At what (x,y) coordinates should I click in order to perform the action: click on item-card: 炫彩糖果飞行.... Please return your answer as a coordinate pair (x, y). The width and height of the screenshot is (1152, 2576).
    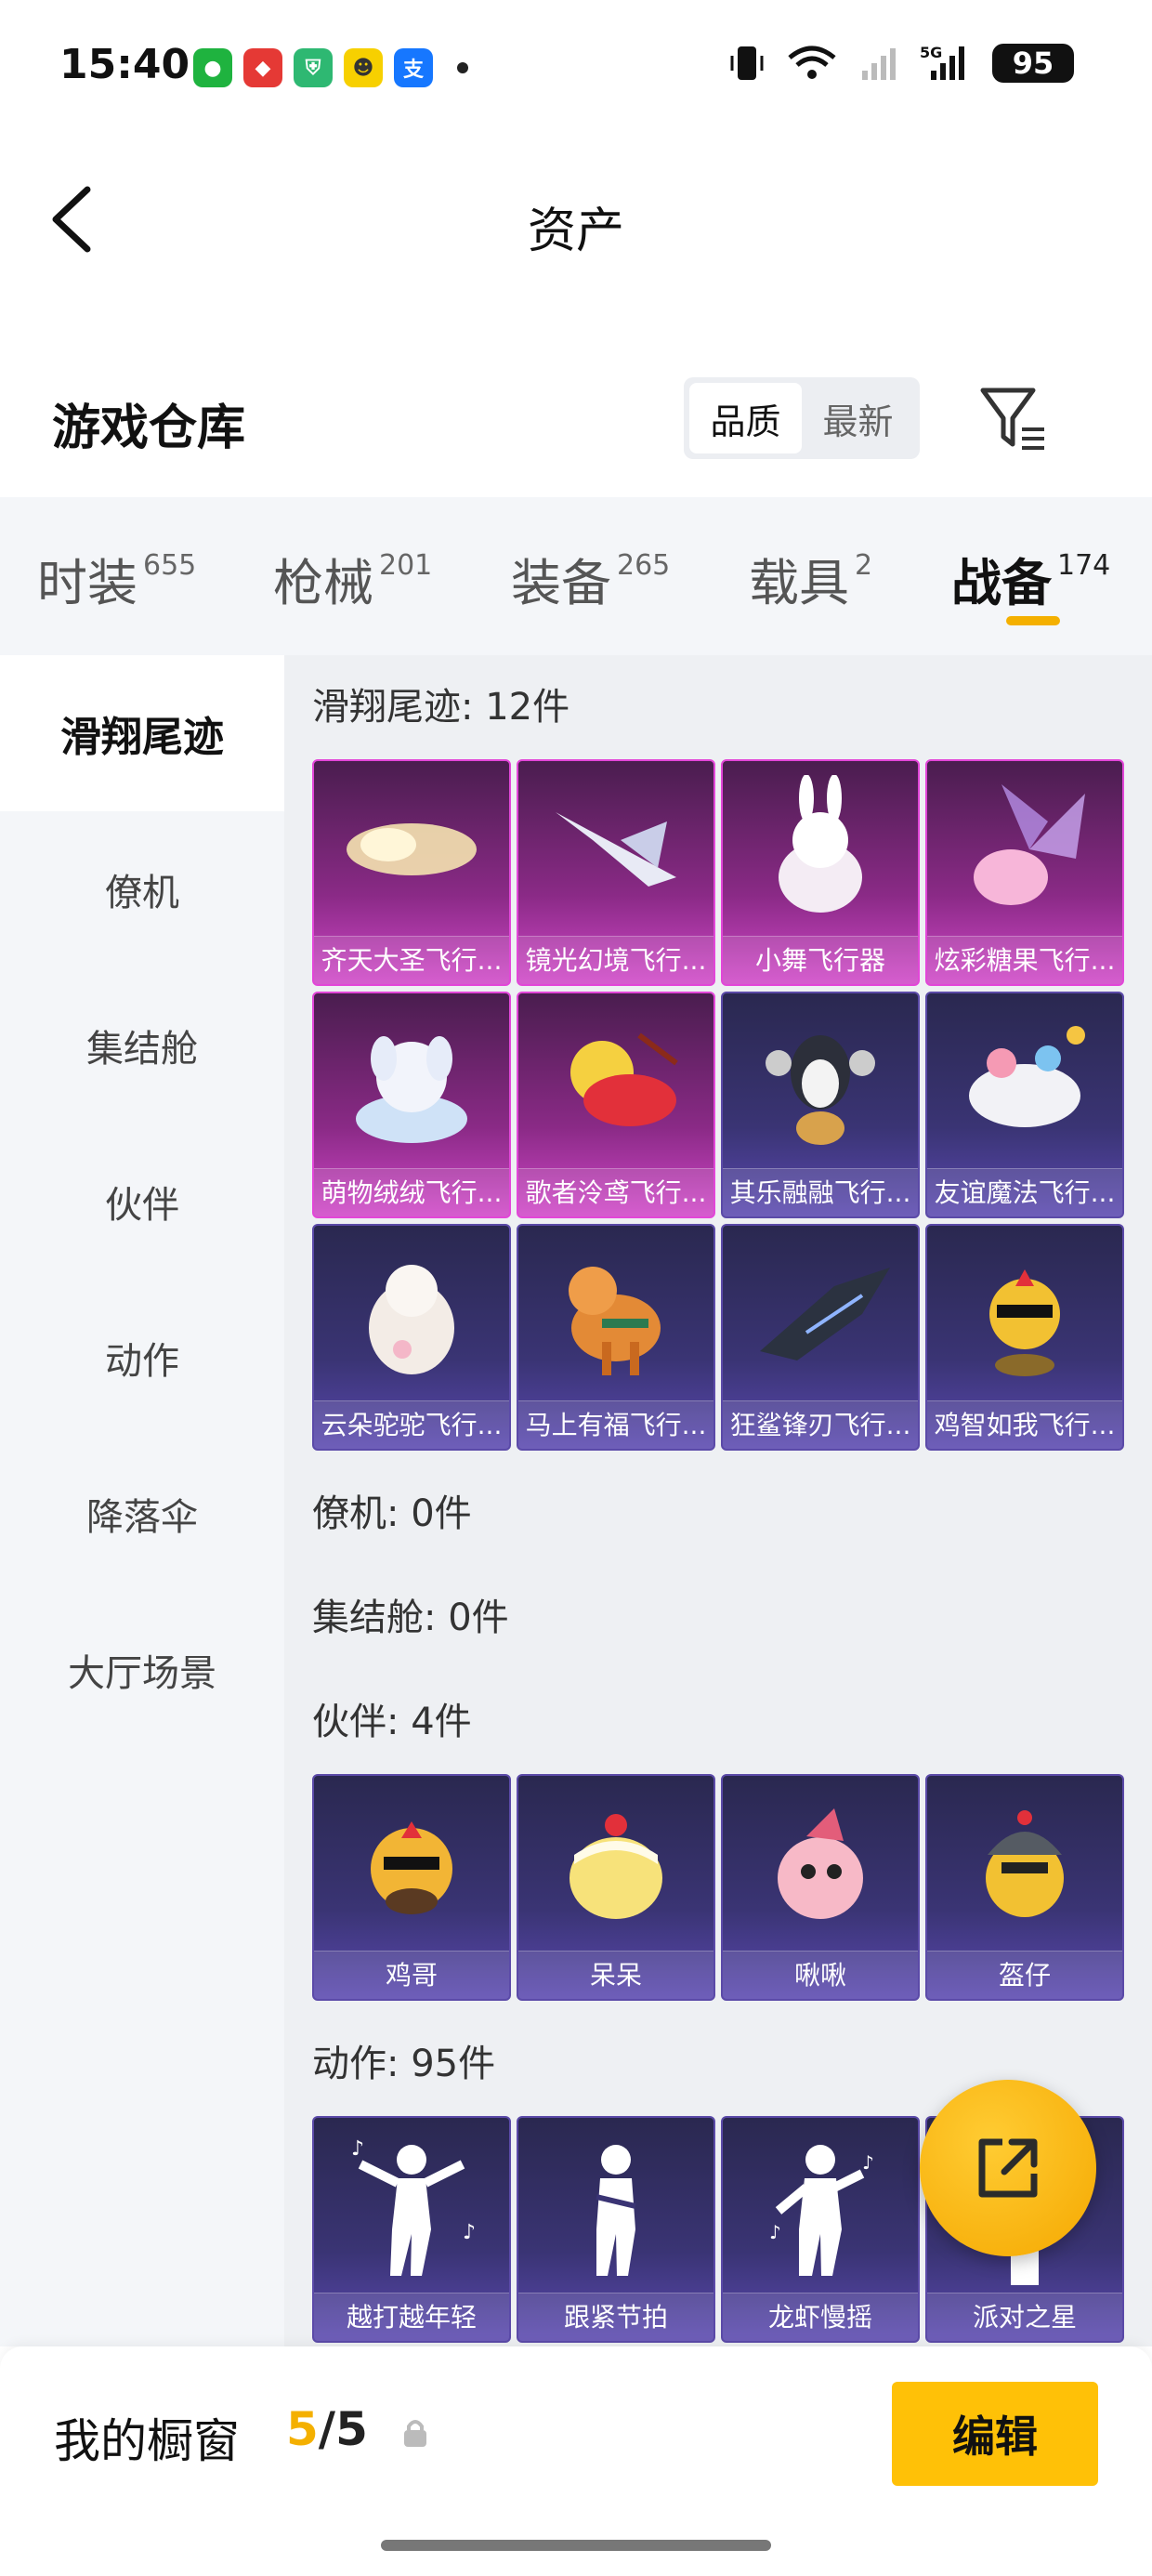
    Looking at the image, I should click on (1024, 872).